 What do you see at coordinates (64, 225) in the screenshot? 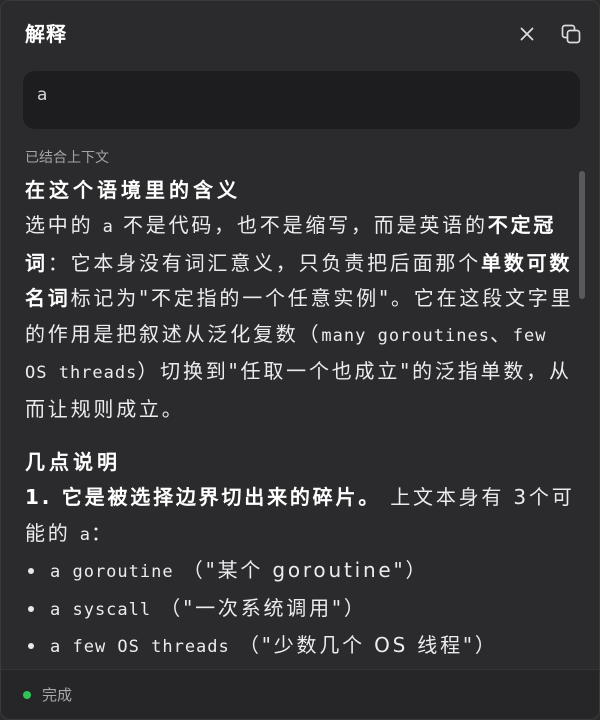
I see `text-run: 选中的` at bounding box center [64, 225].